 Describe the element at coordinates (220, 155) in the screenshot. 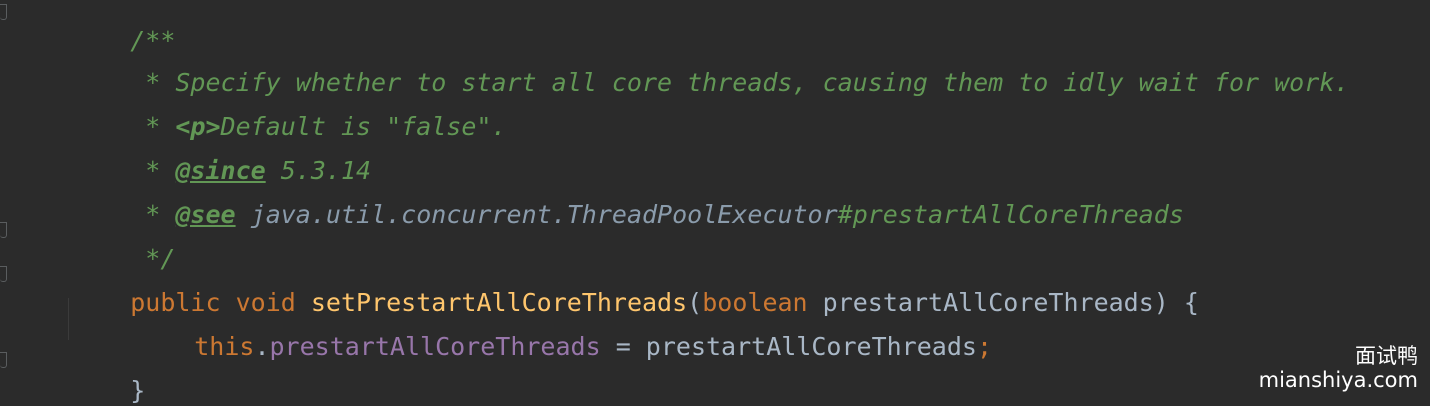

I see `code-line-4: * @since 5.3.14` at that location.